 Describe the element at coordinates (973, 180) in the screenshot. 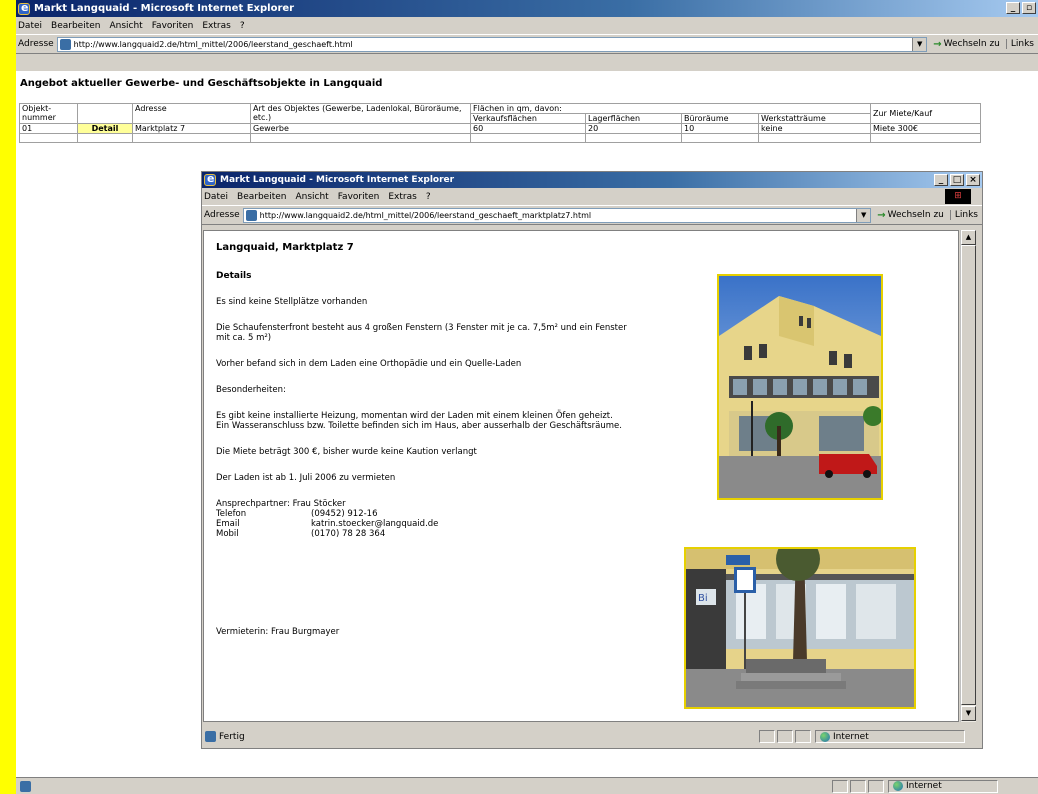

I see `close-button: ×` at that location.